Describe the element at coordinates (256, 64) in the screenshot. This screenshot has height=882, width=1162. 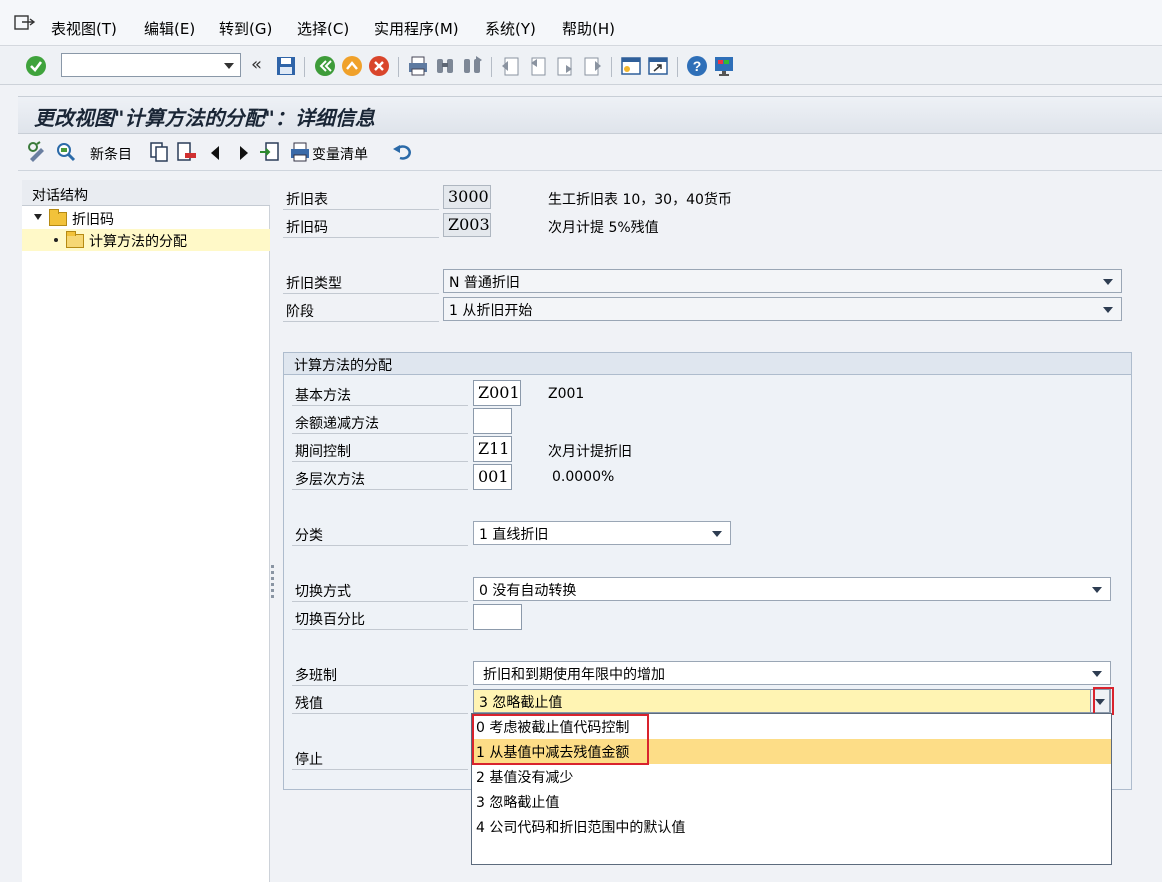
I see `collapse-icon: «` at that location.